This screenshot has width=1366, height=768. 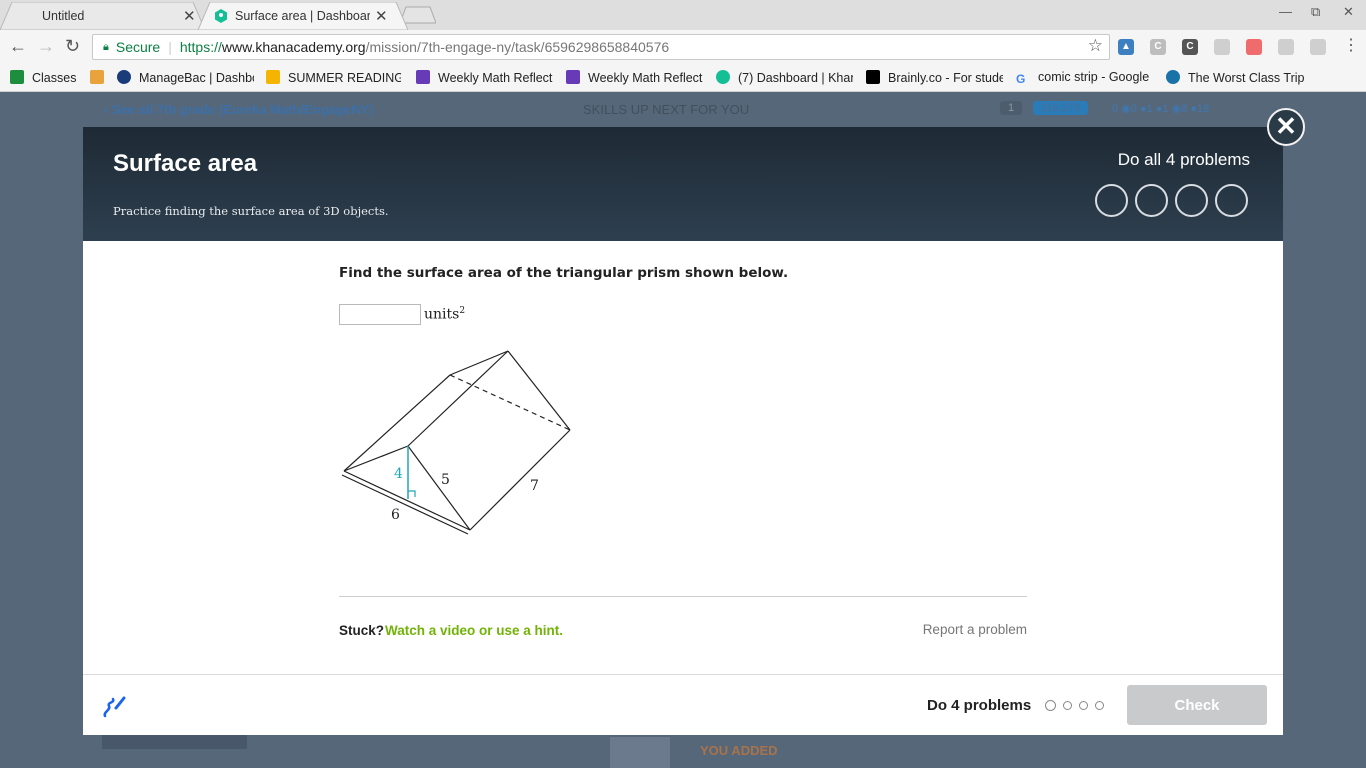 I want to click on units-text: units, so click(x=442, y=314).